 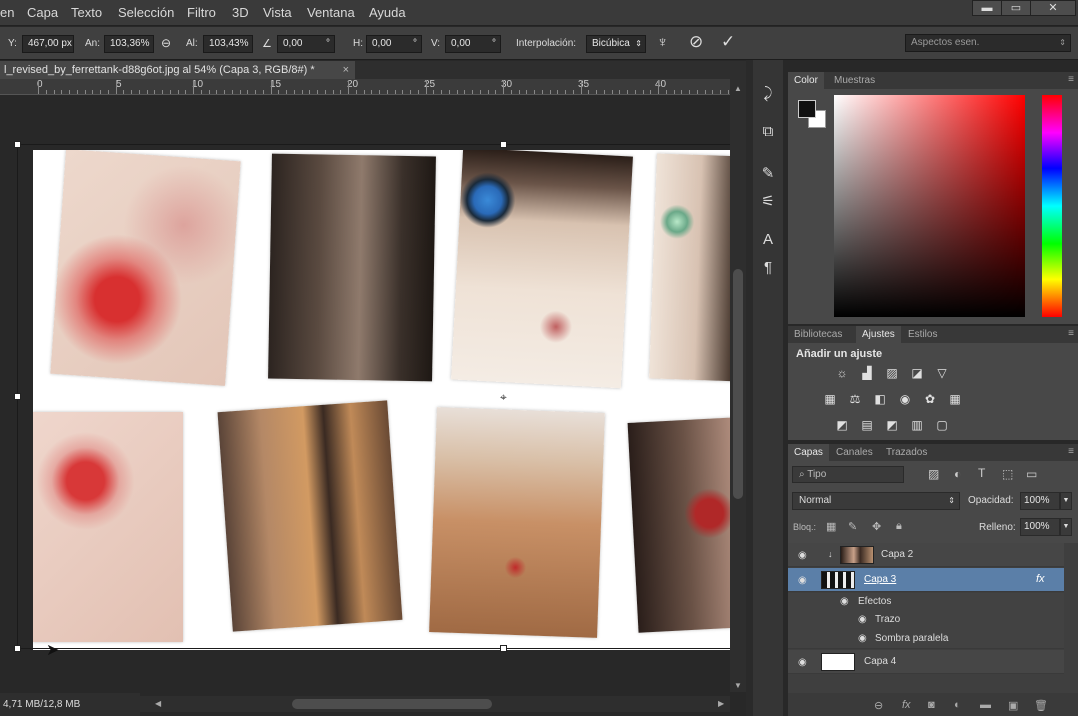 I want to click on layer-effects-row: ◉ Efectos, so click(x=926, y=602).